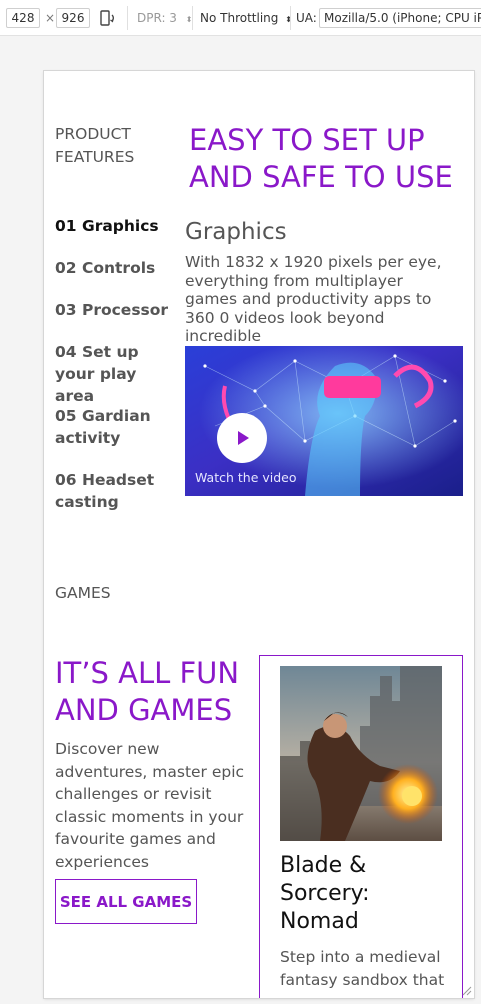  I want to click on nav-item-play-area: 04 Set up your play area, so click(117, 374).